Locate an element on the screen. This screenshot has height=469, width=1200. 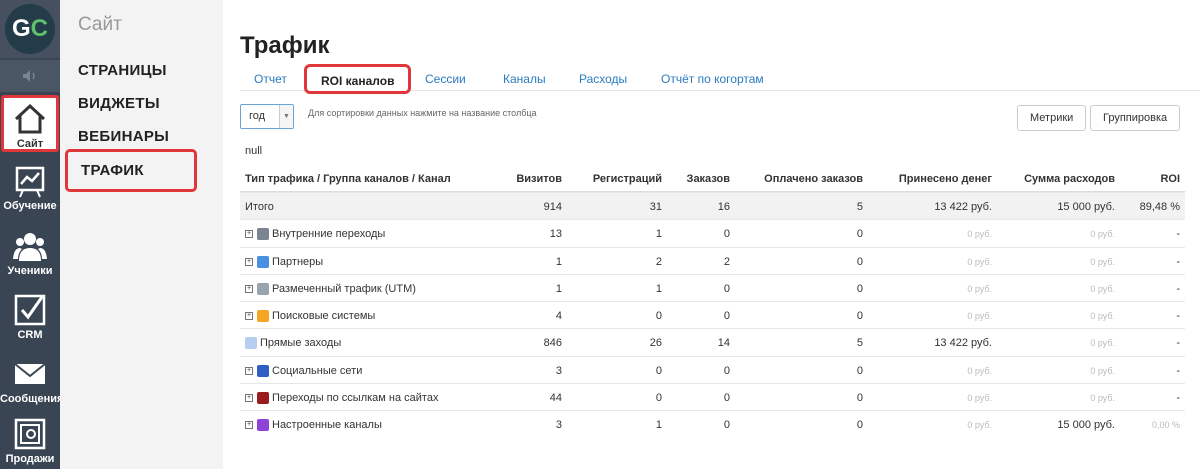
tab-report: Отчет is located at coordinates (270, 79).